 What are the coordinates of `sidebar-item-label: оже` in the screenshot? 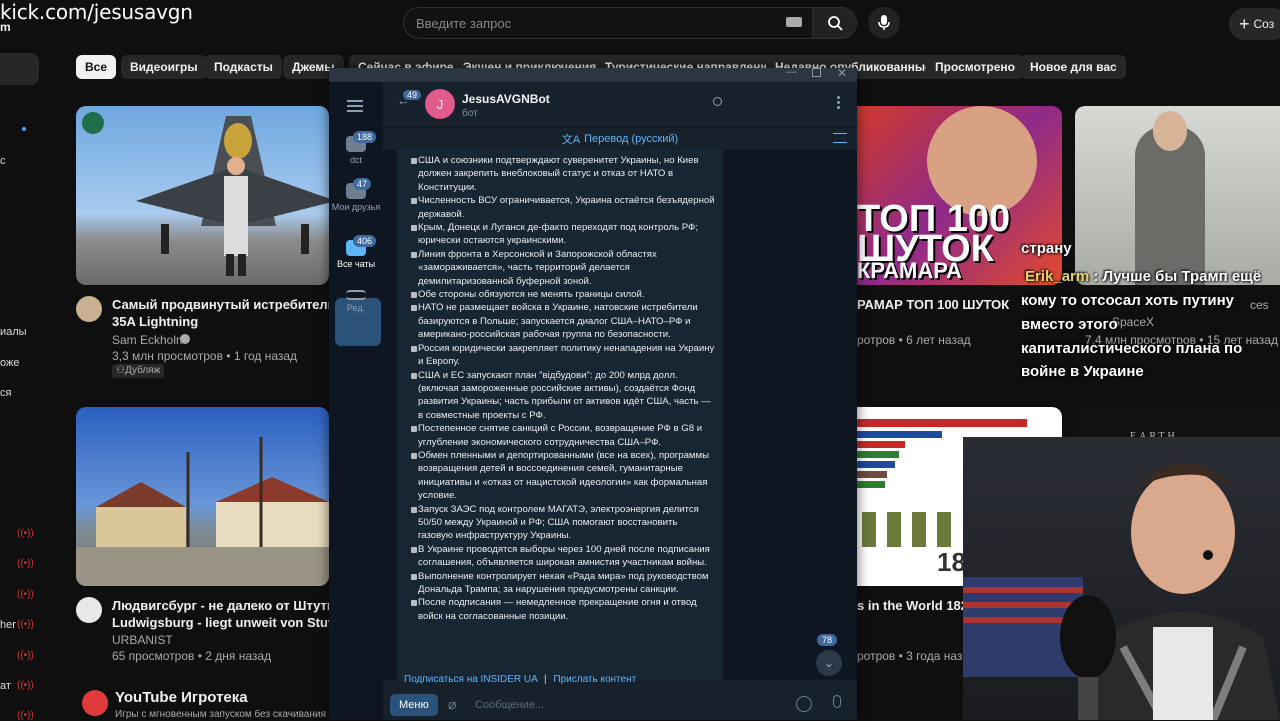 It's located at (9, 363).